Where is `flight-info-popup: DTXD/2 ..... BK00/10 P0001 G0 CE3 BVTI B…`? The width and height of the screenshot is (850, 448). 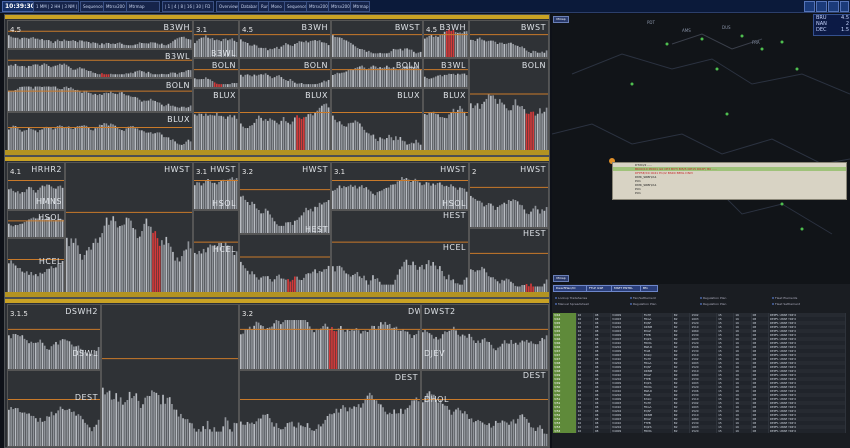
flight-info-popup: DTXD/2 ..... BK00/10 P0001 G0 CE3 BVTI B… is located at coordinates (729, 181).